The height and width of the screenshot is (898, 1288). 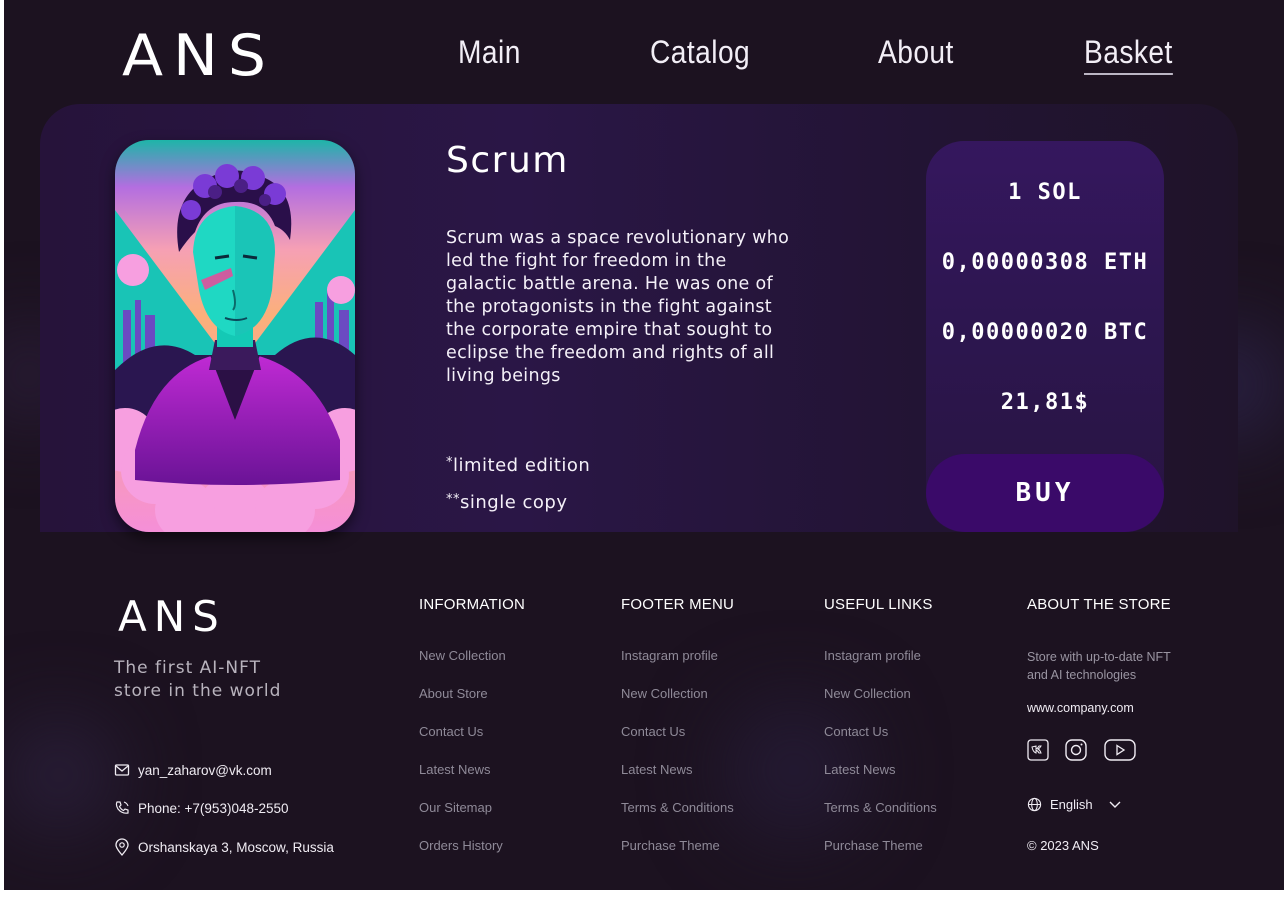 I want to click on bg-glow, so click(x=59, y=775).